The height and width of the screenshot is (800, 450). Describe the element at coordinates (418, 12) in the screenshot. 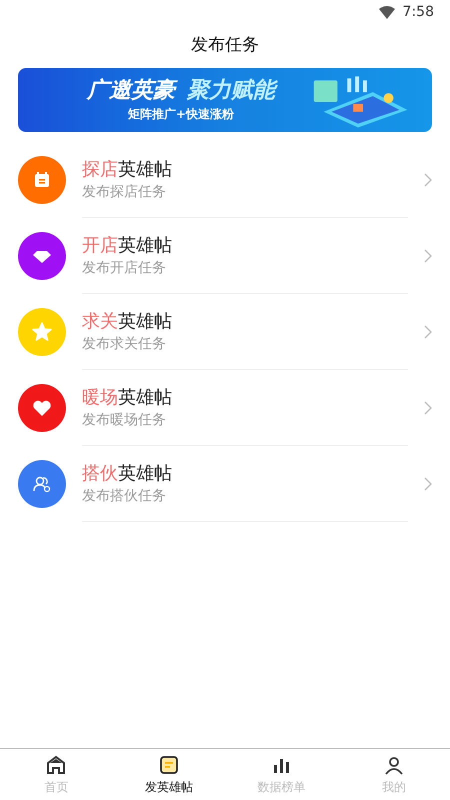

I see `status-time: 7:58` at that location.